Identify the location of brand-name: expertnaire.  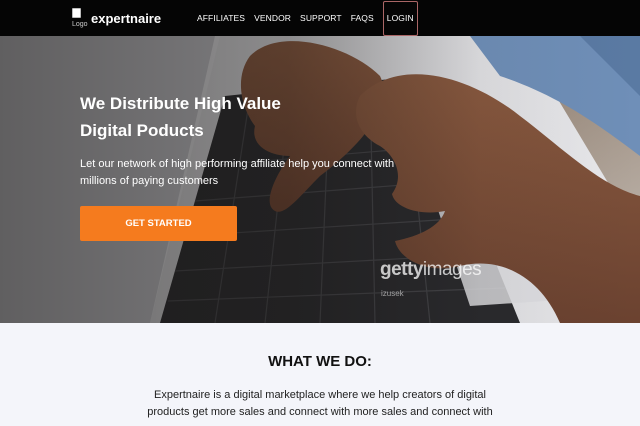
(126, 18).